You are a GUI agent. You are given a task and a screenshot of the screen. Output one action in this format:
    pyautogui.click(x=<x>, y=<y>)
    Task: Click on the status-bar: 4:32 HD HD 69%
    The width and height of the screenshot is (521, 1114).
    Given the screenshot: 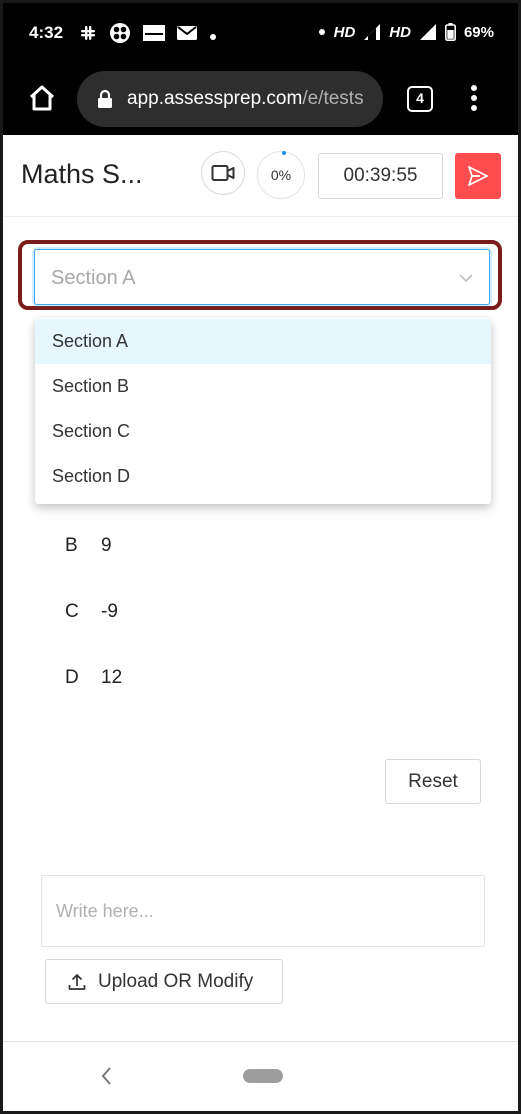 What is the action you would take?
    pyautogui.click(x=260, y=34)
    